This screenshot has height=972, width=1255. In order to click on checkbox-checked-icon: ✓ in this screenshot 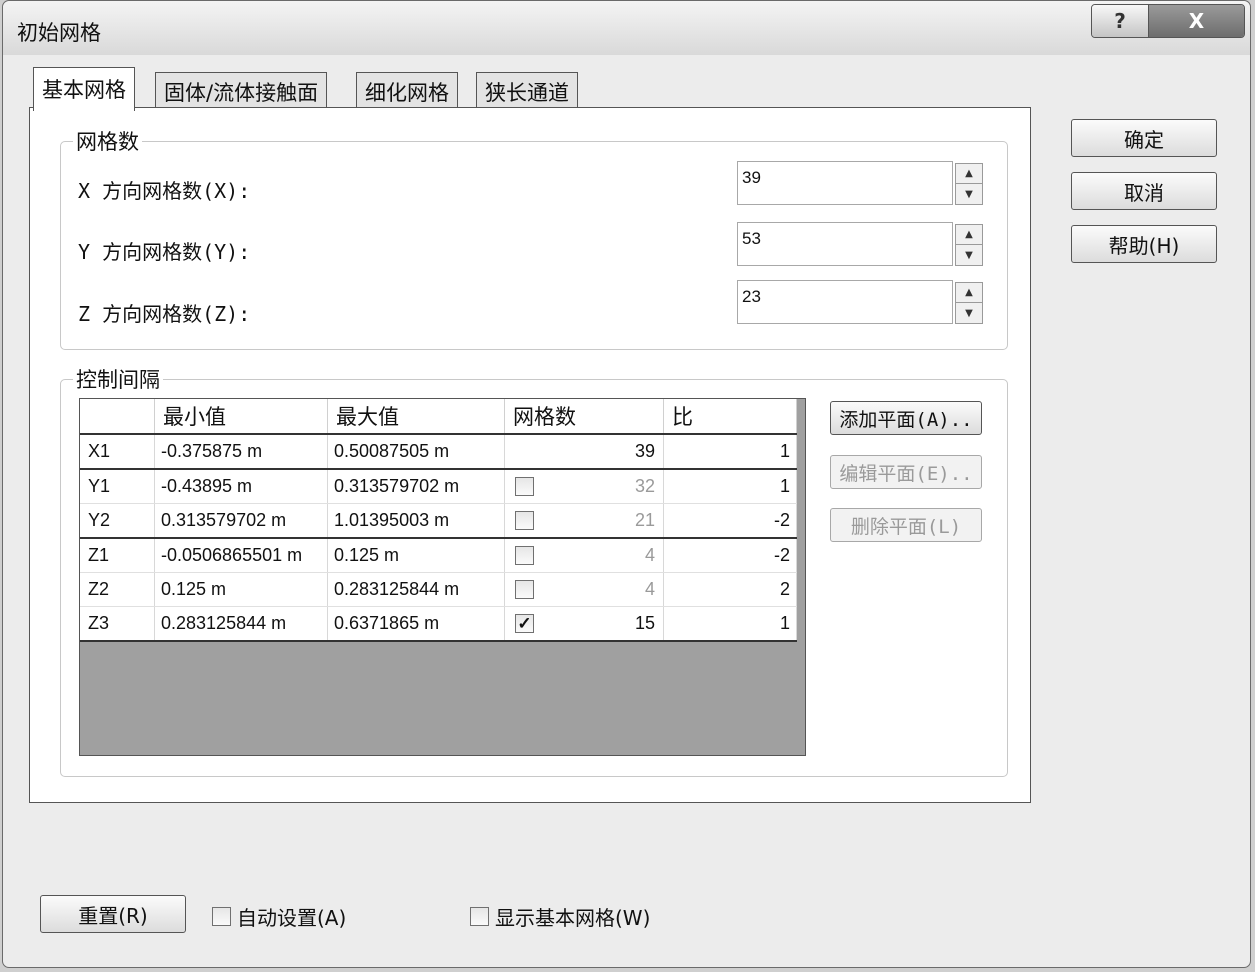, I will do `click(524, 623)`.